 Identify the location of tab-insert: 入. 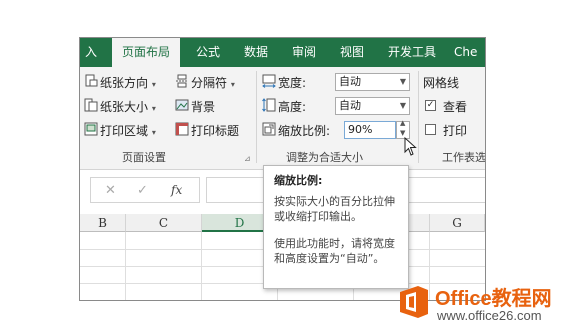
(91, 52).